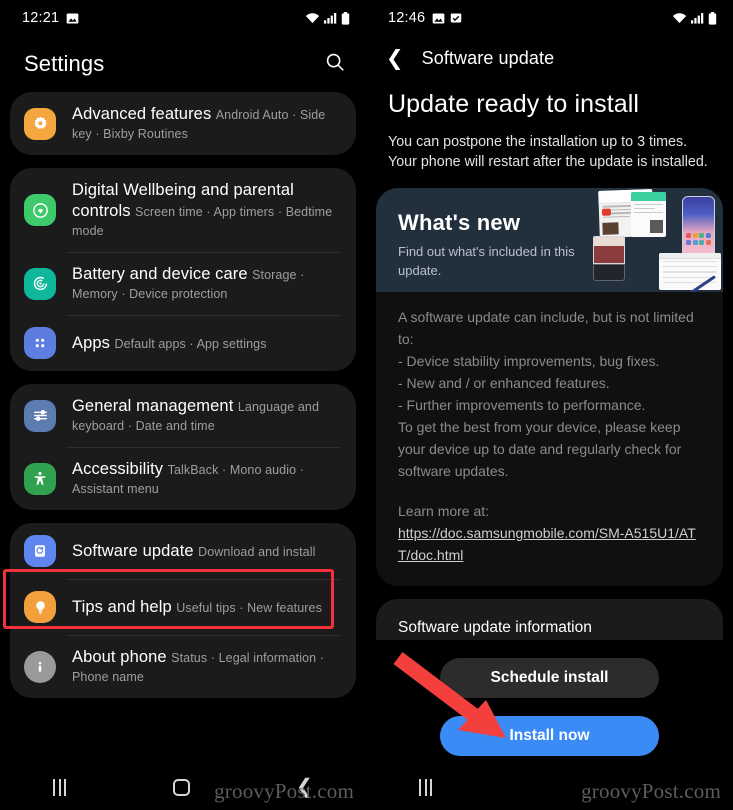 This screenshot has width=733, height=810. Describe the element at coordinates (64, 63) in the screenshot. I see `page-title: Settings` at that location.